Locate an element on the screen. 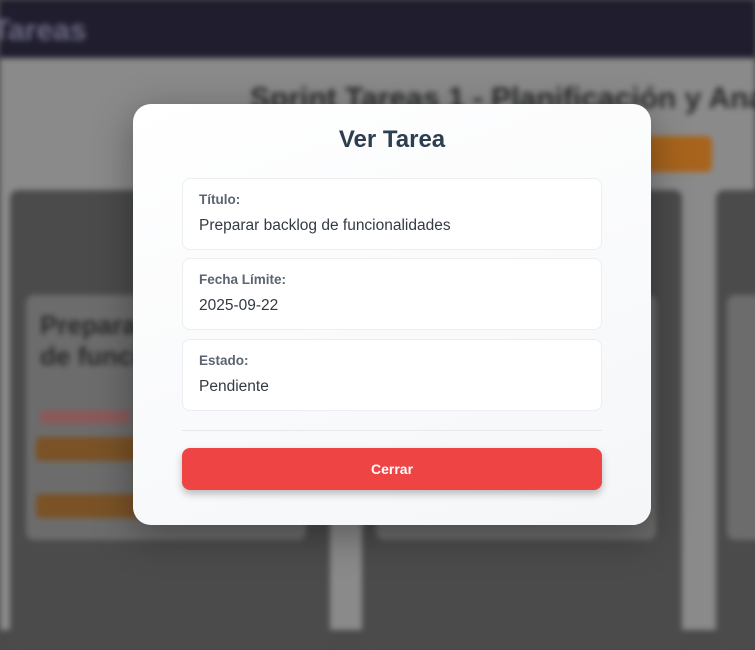 The height and width of the screenshot is (650, 755). task-card-badge is located at coordinates (85, 417).